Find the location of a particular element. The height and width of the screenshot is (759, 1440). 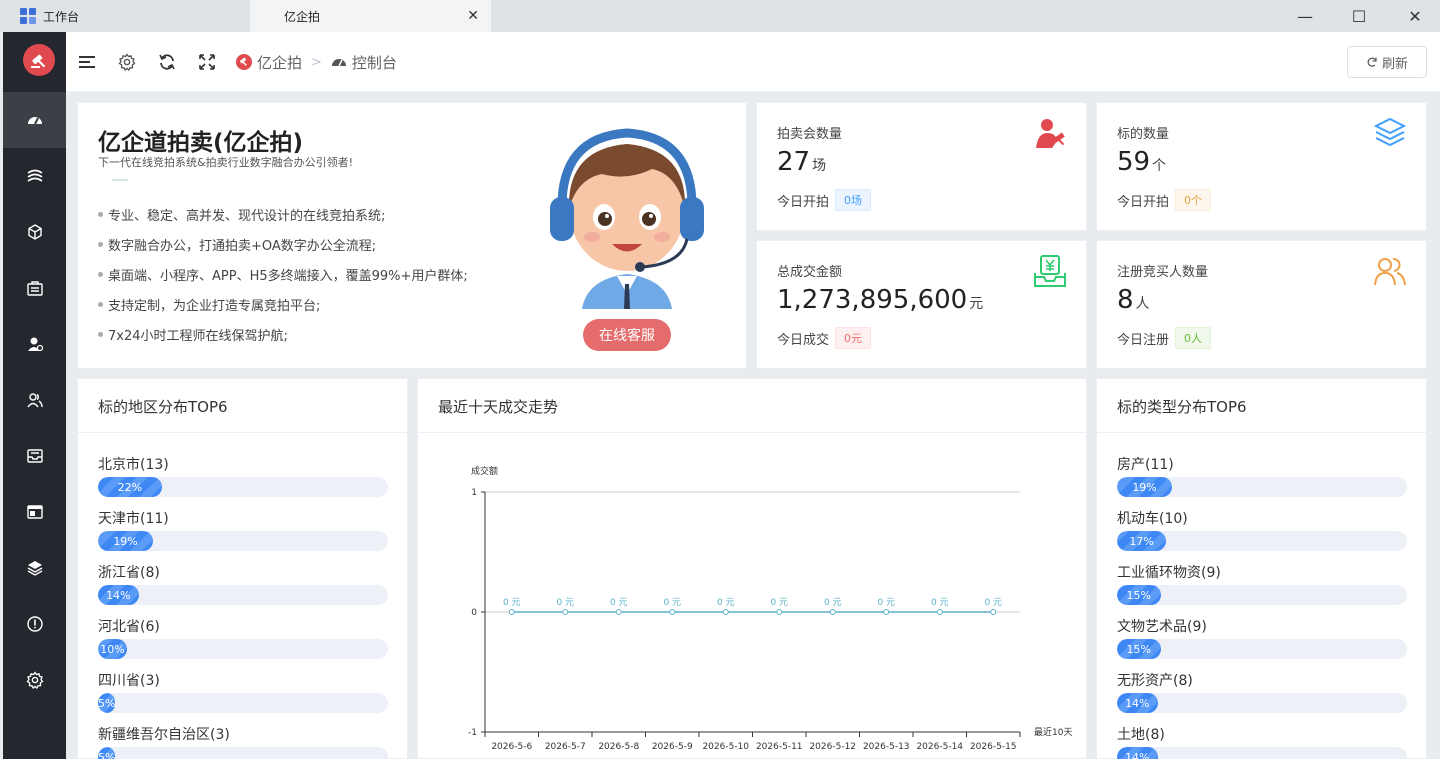

stat-label: 注册竞买人数量 is located at coordinates (1163, 272).